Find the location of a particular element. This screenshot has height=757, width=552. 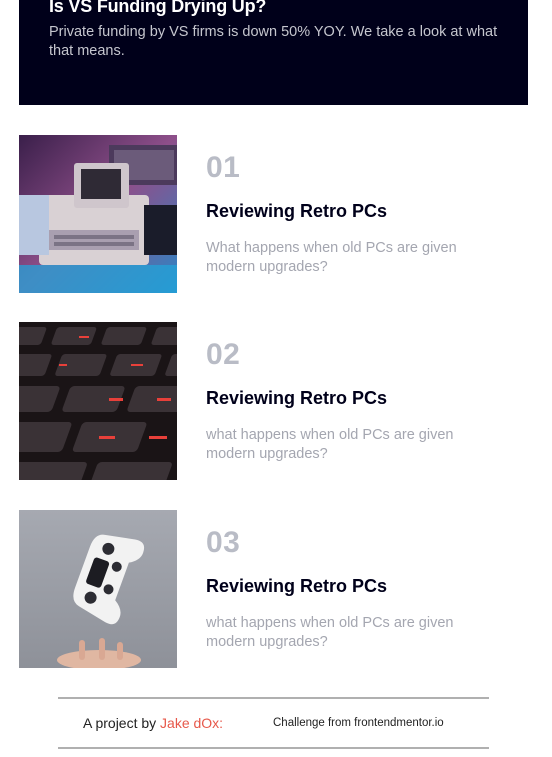

article-number: 03 is located at coordinates (223, 542).